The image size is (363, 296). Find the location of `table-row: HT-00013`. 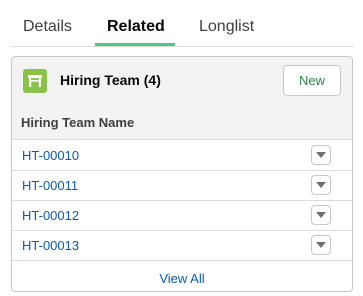

table-row: HT-00013 is located at coordinates (182, 245).